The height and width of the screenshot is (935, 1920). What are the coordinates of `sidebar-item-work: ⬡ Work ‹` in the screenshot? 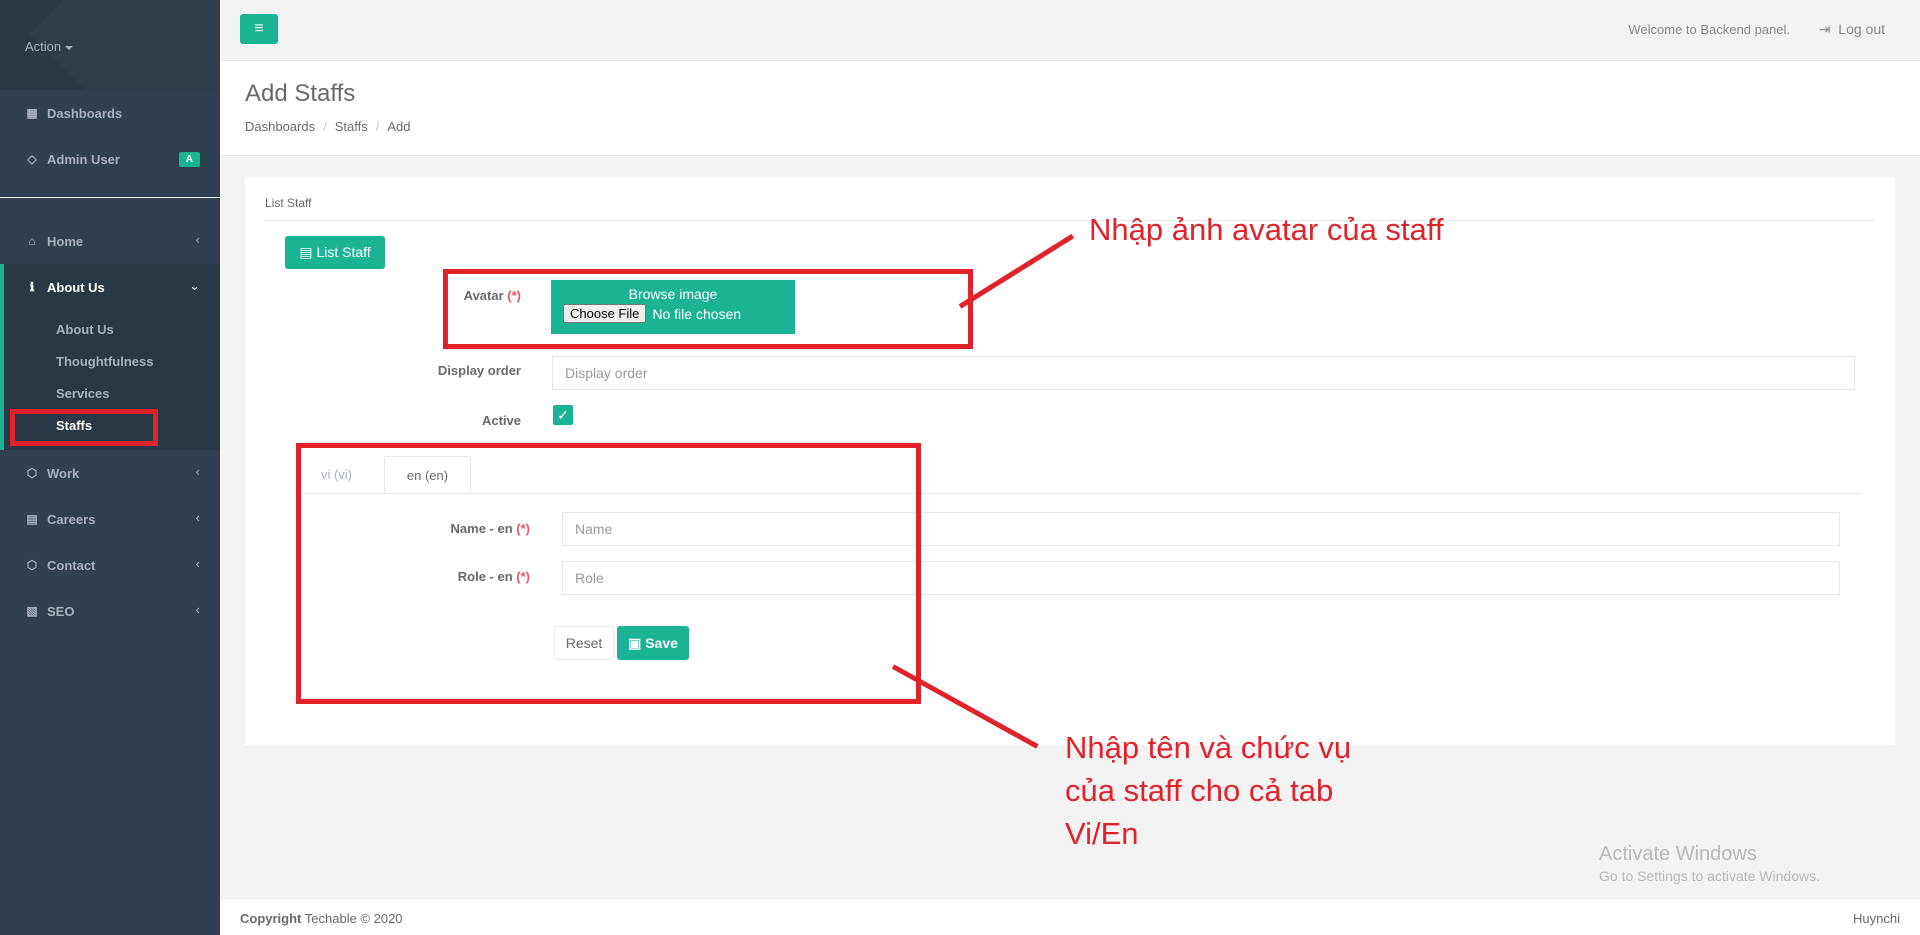 It's located at (110, 473).